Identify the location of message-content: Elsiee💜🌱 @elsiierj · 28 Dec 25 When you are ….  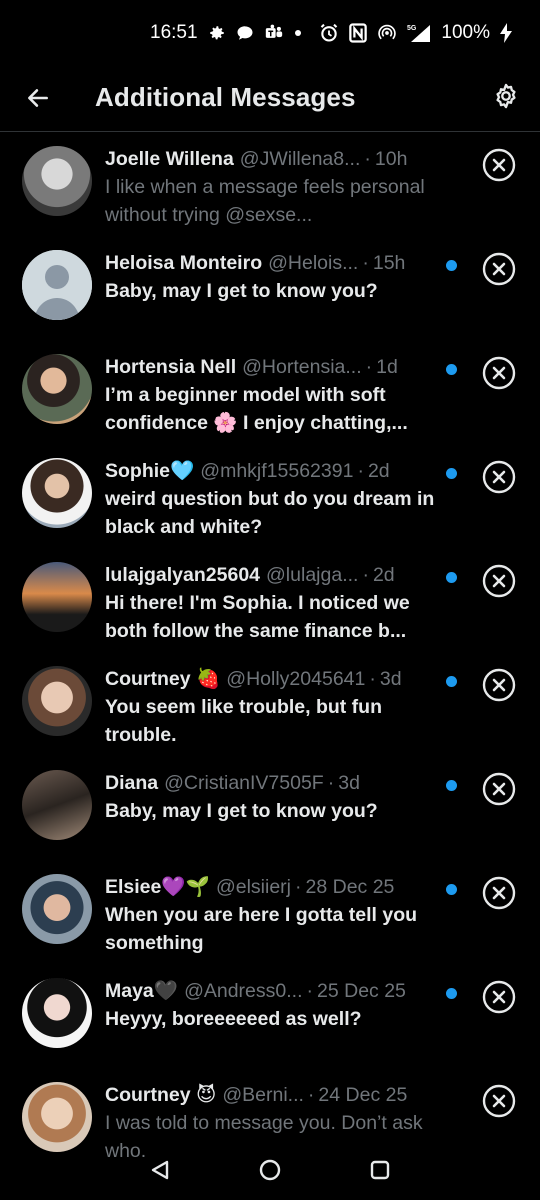
(275, 915).